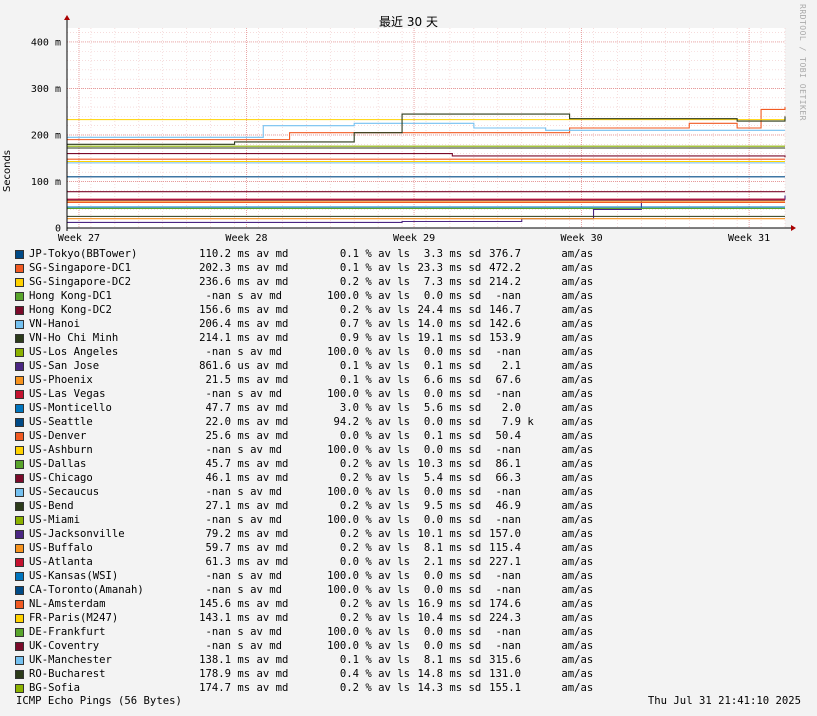 This screenshot has height=716, width=817. I want to click on legend-sd-value: 7.3, so click(433, 282).